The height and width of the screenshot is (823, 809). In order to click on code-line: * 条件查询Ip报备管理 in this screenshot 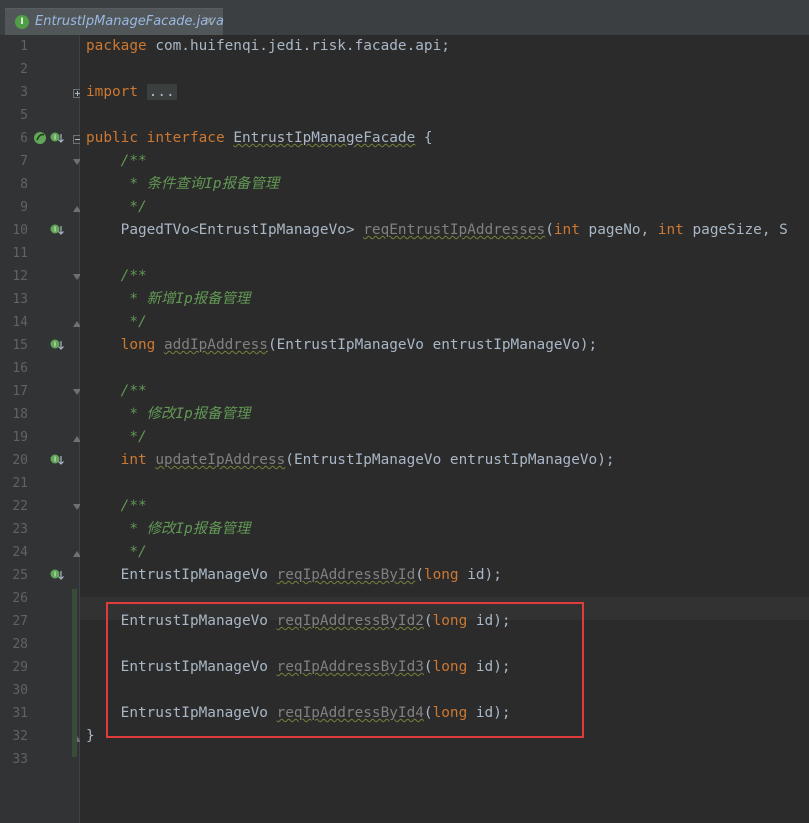, I will do `click(183, 184)`.